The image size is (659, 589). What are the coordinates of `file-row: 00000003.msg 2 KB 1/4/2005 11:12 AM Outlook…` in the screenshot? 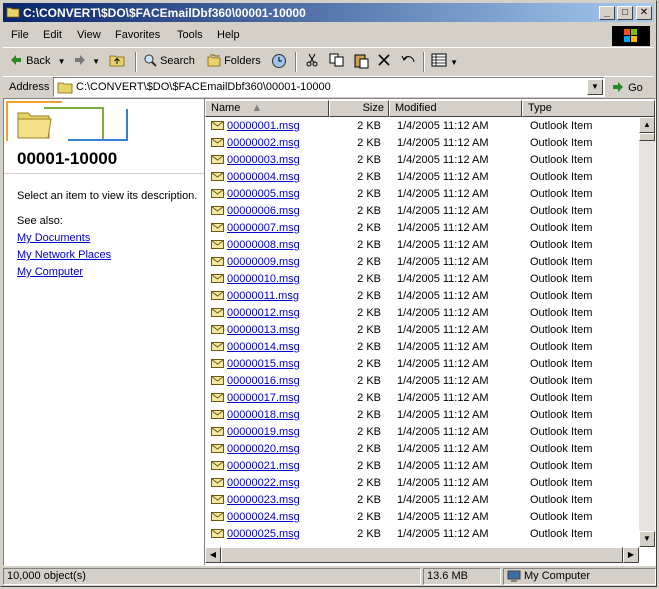 It's located at (421, 159).